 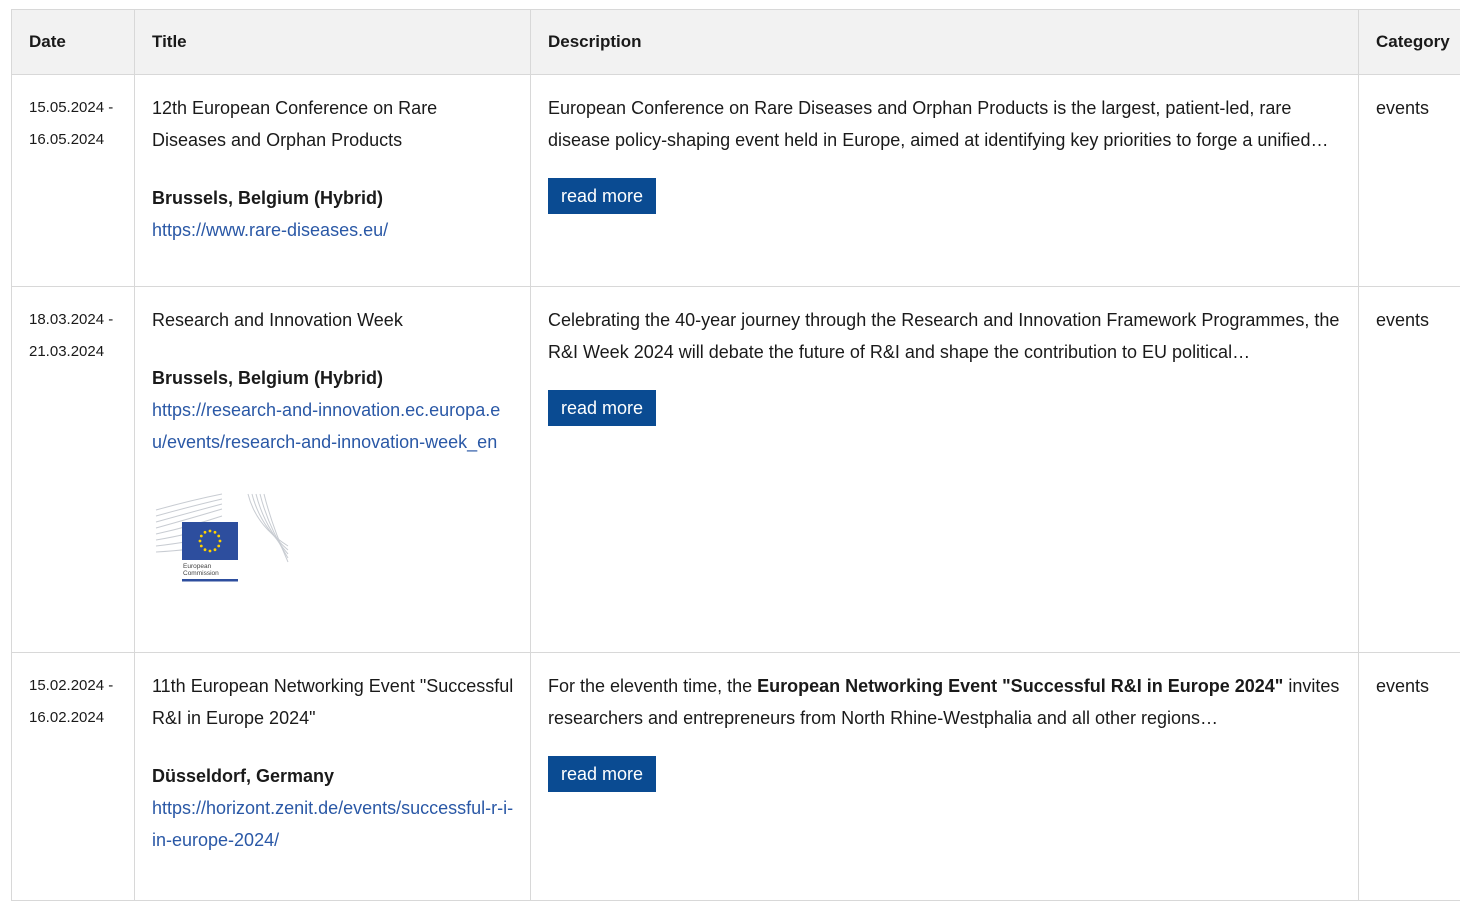 I want to click on table-header-row: Date Title Description Category, so click(x=736, y=42).